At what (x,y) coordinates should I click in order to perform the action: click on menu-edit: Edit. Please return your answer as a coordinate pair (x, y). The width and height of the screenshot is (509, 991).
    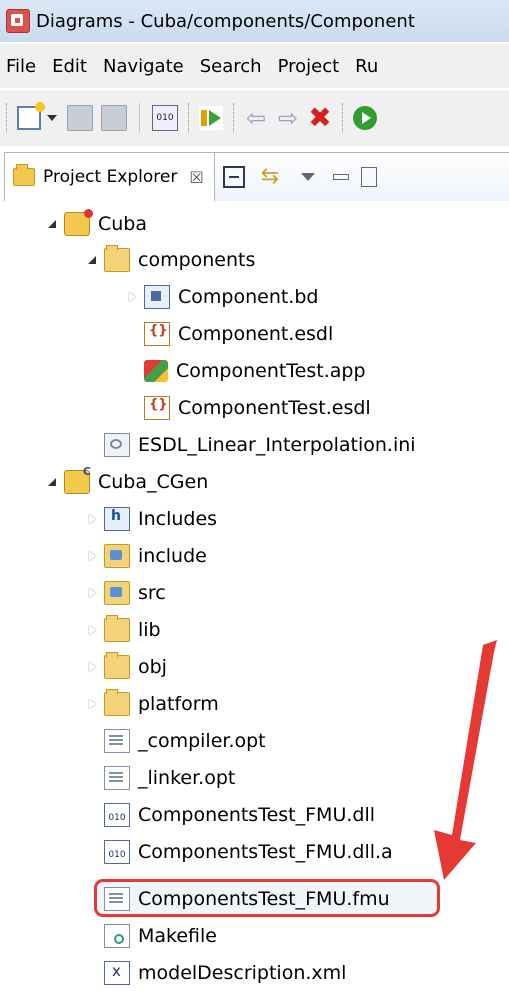
    Looking at the image, I should click on (69, 66).